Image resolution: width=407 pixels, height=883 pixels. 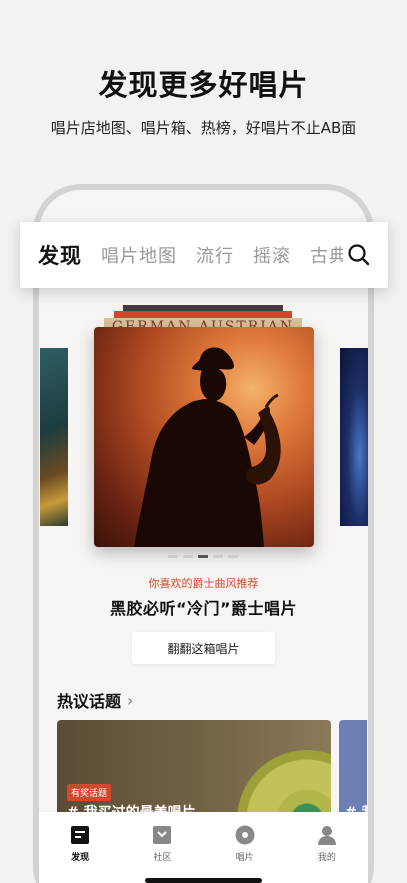 I want to click on nav-label: 社区, so click(x=162, y=858).